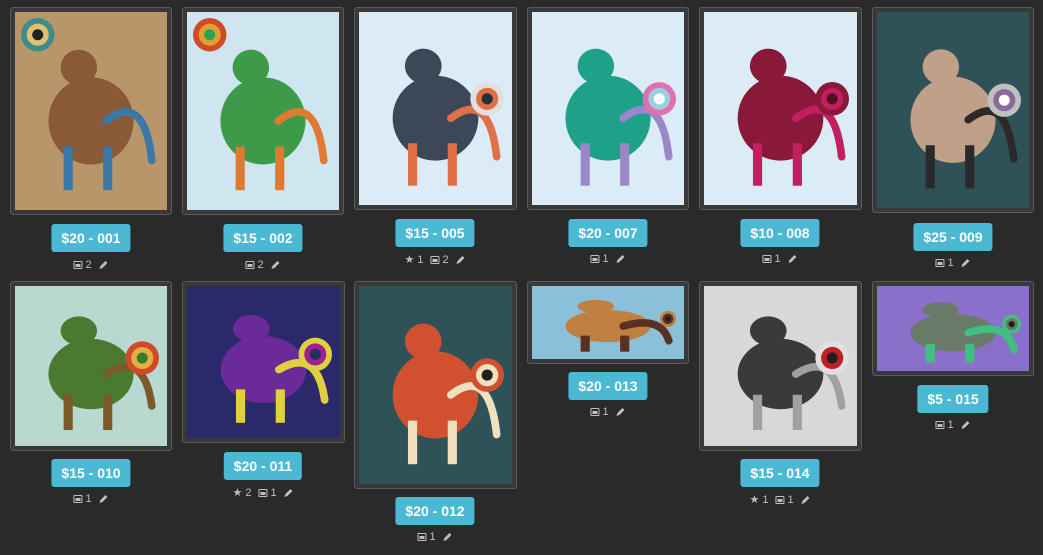  I want to click on price-button: $5 - 015, so click(953, 399).